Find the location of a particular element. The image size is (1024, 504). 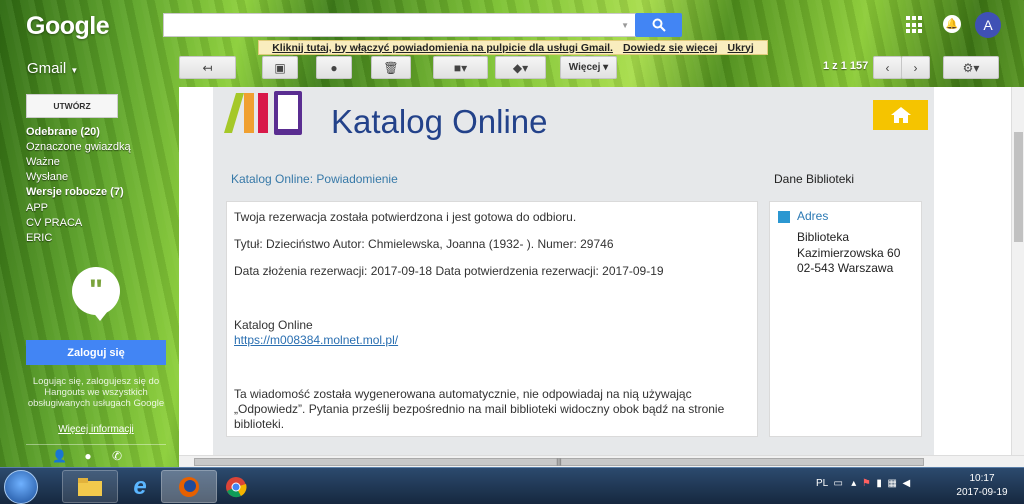

hangouts-quote-icon: " is located at coordinates (96, 294).